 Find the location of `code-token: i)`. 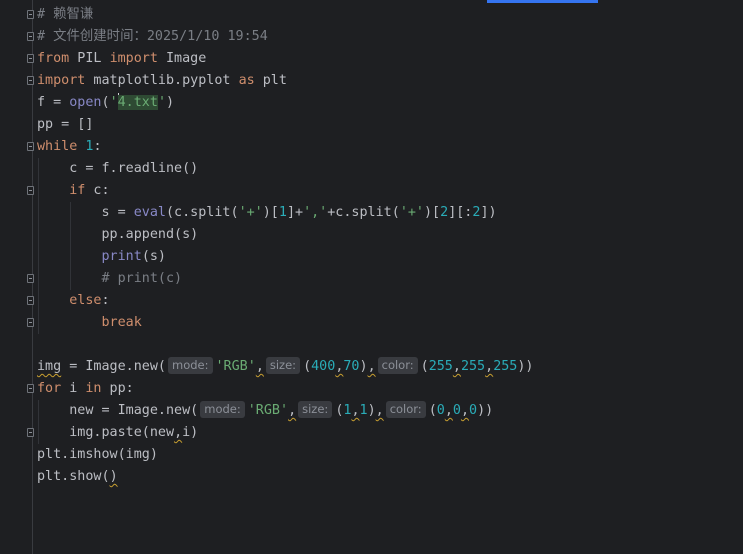

code-token: i) is located at coordinates (190, 432).